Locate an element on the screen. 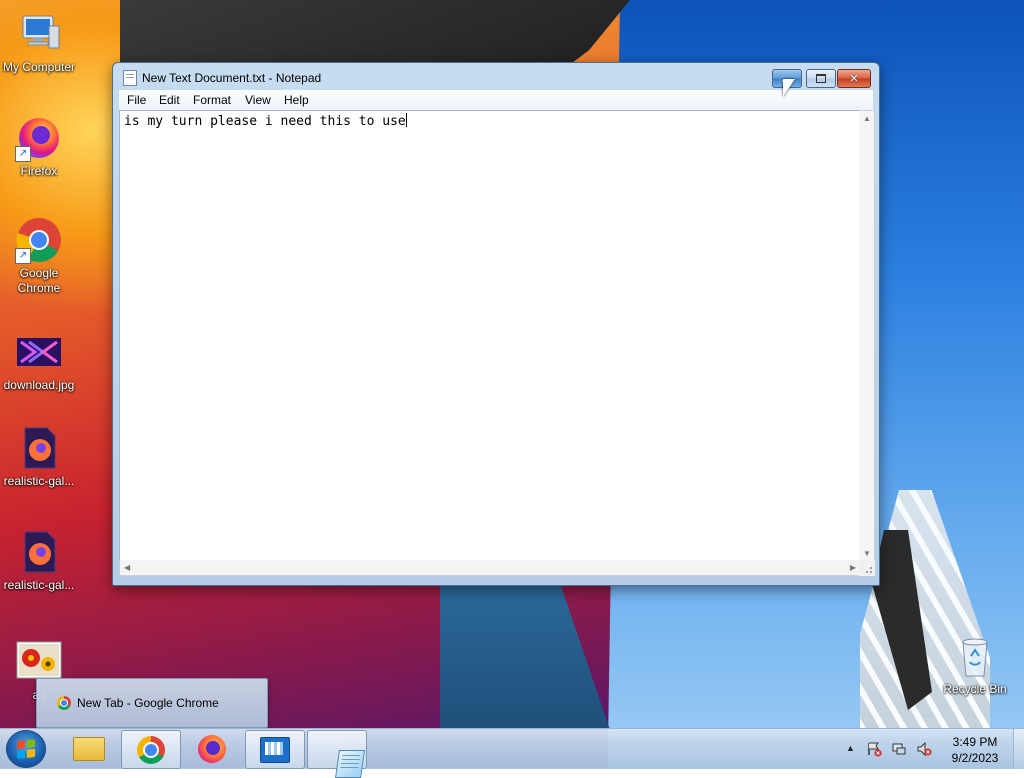  mouse-cursor-icon is located at coordinates (789, 88).